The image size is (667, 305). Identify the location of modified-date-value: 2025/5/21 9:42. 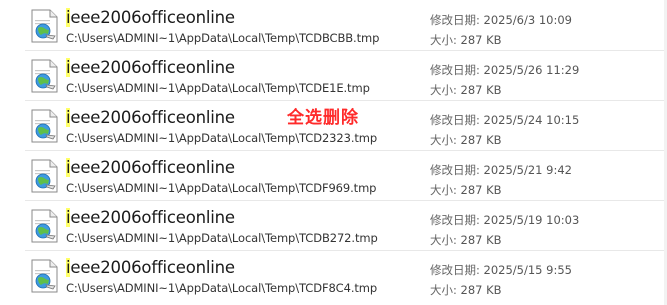
(527, 170).